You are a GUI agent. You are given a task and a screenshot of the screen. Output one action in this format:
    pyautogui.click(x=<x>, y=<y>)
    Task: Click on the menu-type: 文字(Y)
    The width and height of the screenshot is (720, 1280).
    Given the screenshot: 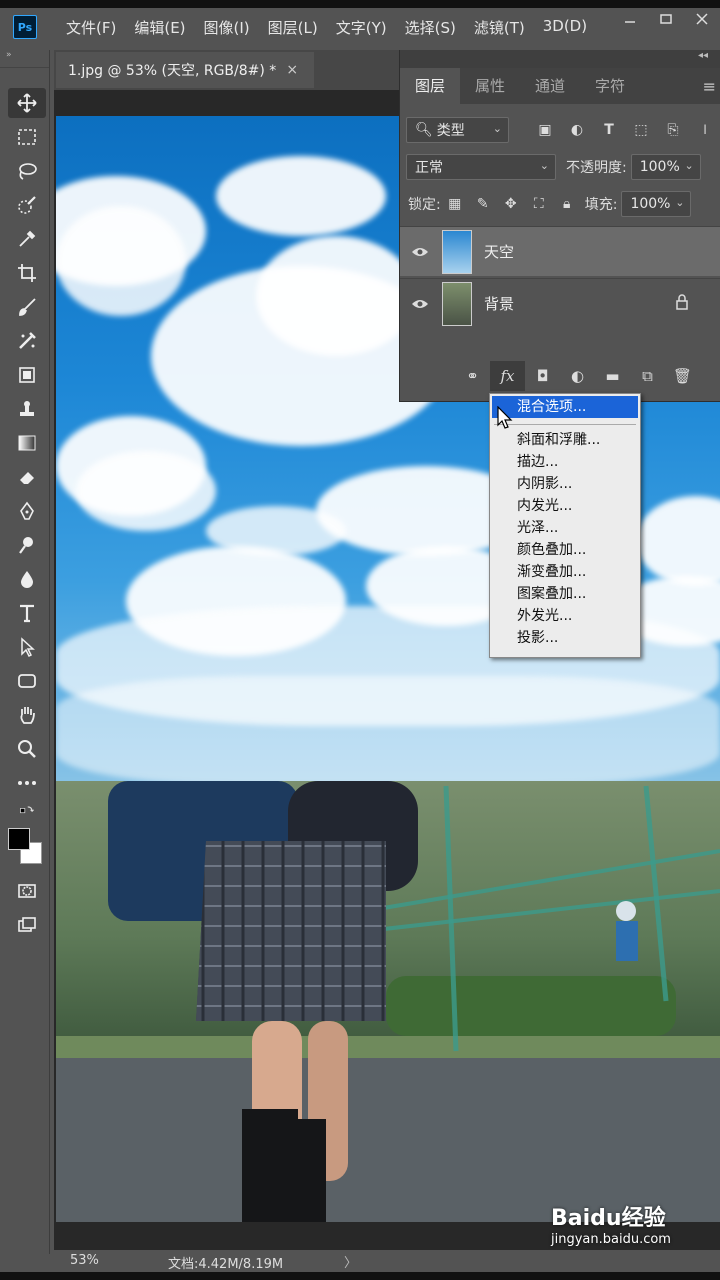 What is the action you would take?
    pyautogui.click(x=361, y=27)
    